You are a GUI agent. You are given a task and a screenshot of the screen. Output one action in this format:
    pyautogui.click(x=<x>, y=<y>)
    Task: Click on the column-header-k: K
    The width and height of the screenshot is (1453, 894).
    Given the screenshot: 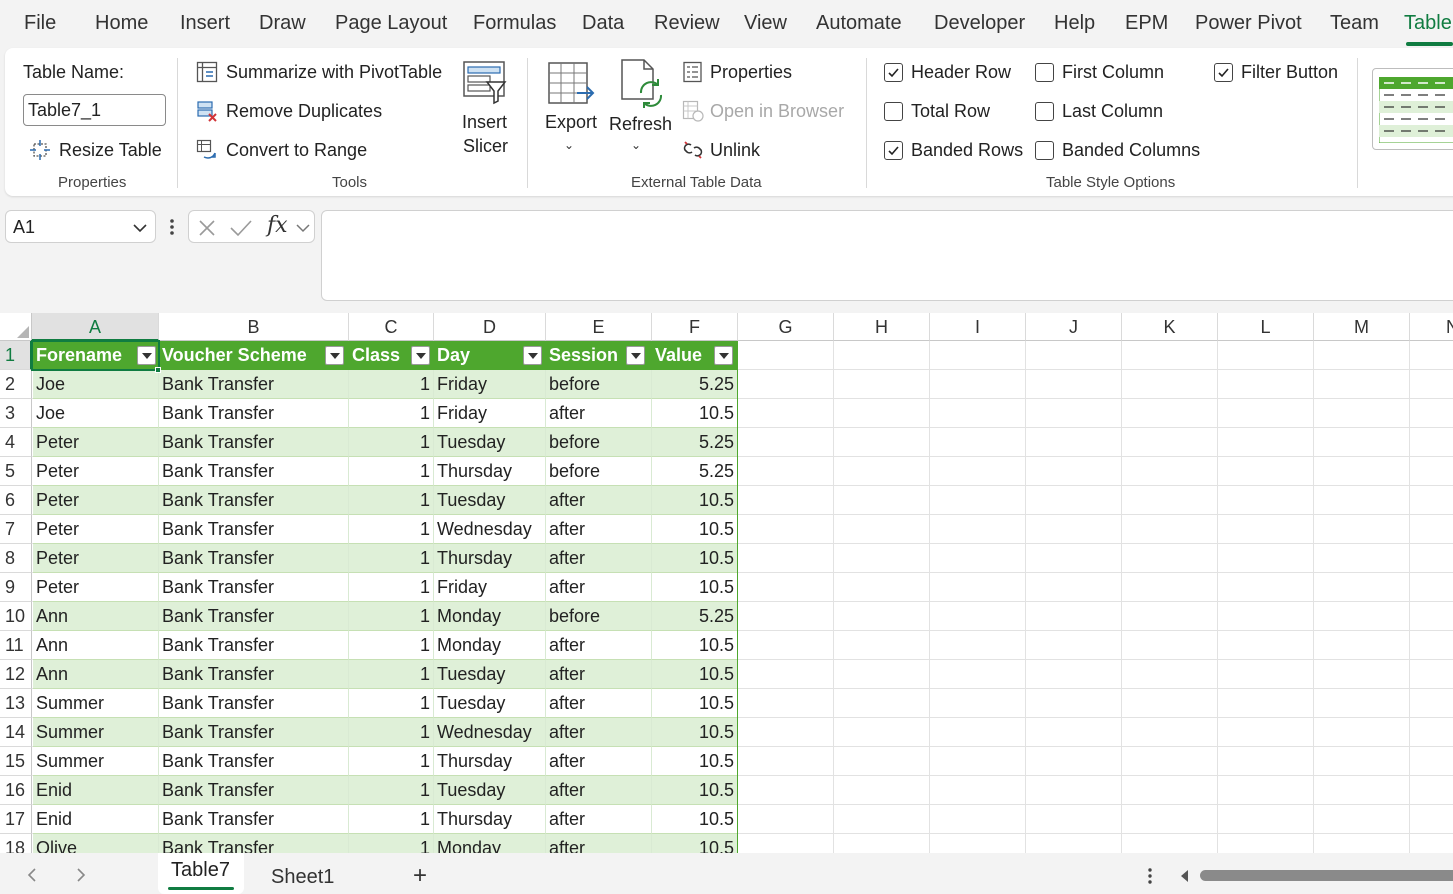 What is the action you would take?
    pyautogui.click(x=1170, y=327)
    